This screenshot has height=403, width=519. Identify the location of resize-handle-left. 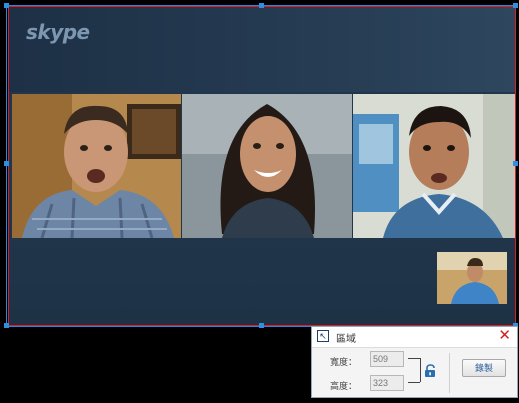
(6, 163).